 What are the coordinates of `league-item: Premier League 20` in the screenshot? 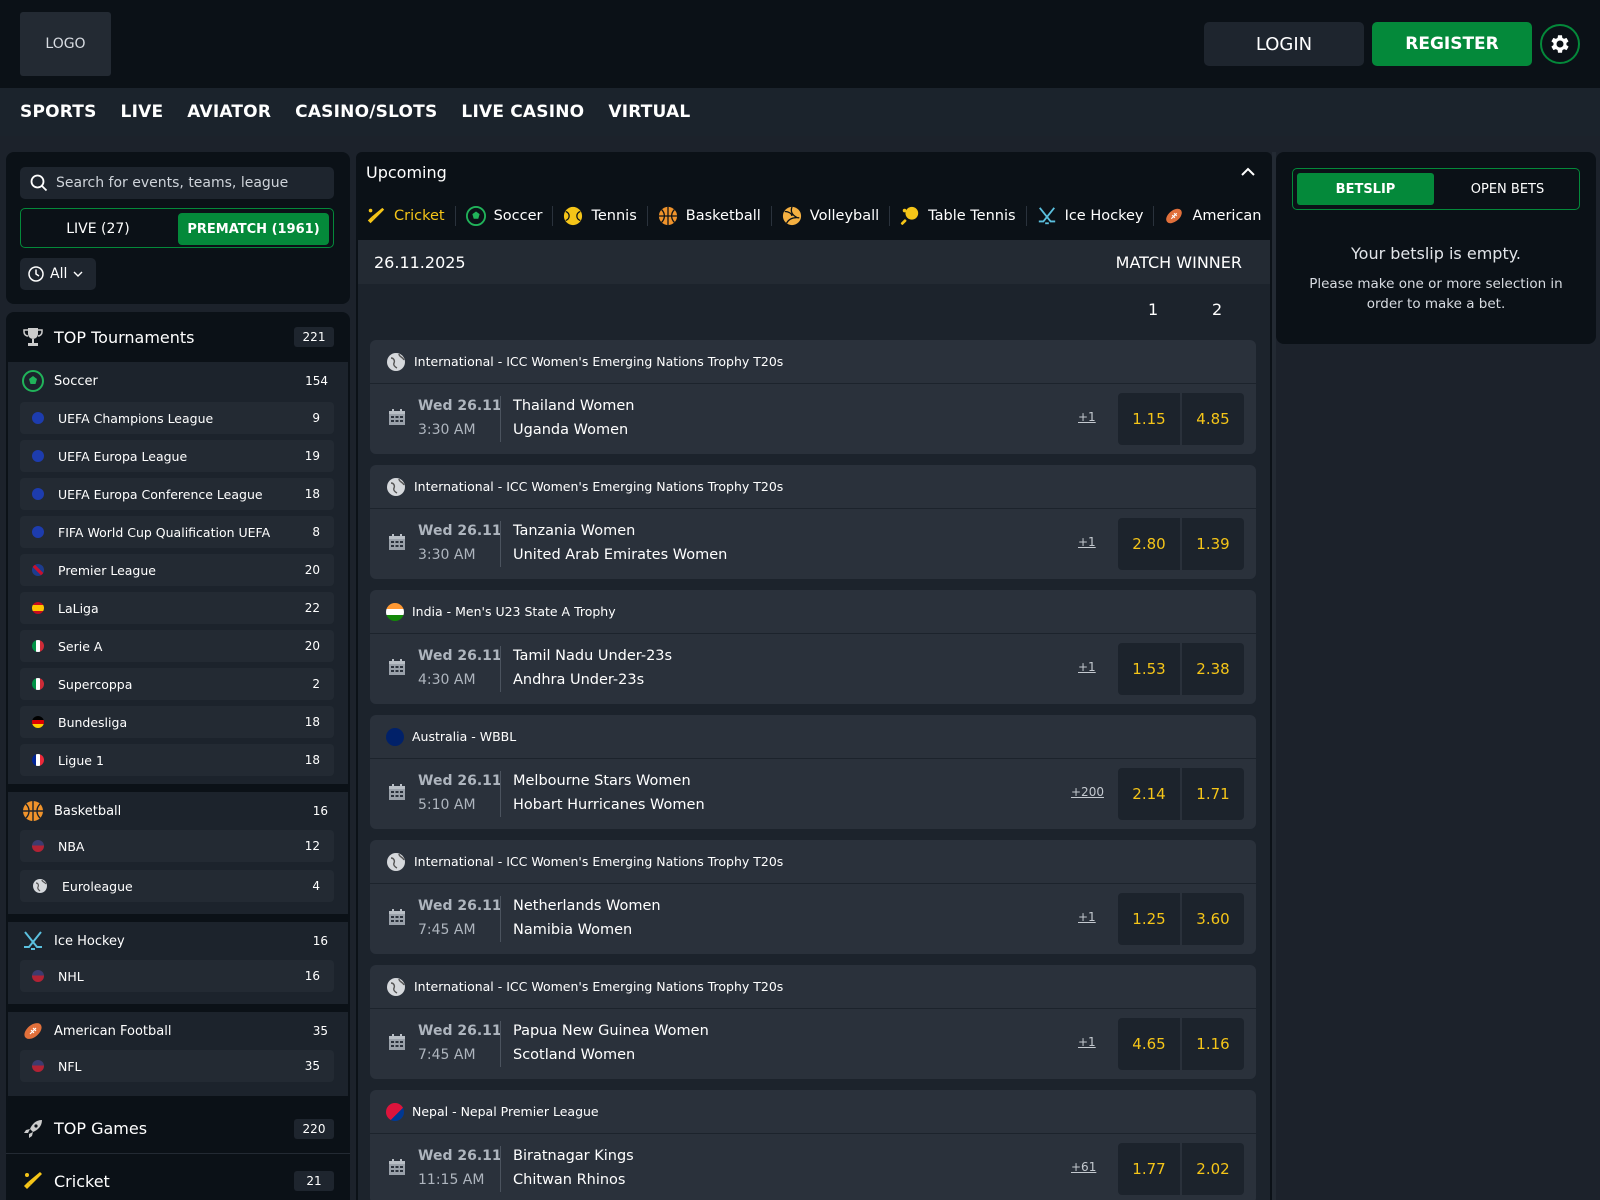 It's located at (177, 570).